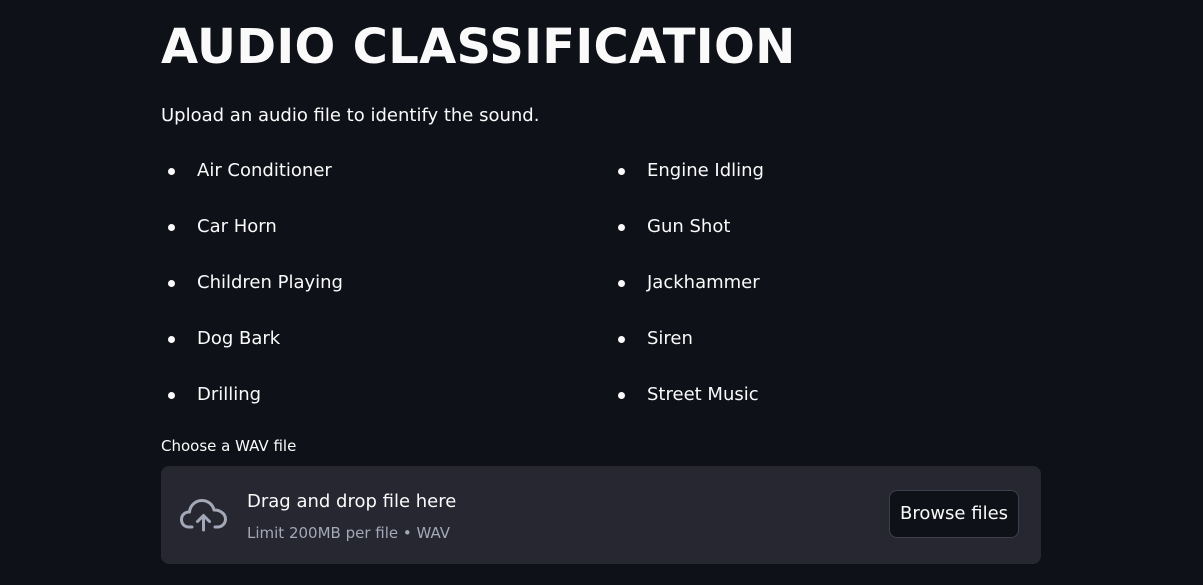 The width and height of the screenshot is (1203, 585). Describe the element at coordinates (361, 186) in the screenshot. I see `list-item: Air Conditioner` at that location.